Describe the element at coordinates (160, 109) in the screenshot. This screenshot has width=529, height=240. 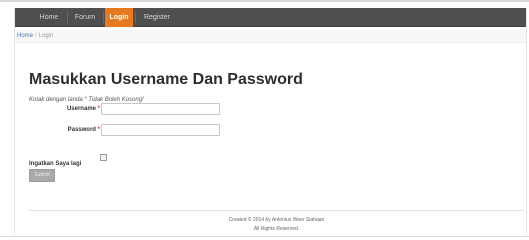
I see `username-input` at that location.